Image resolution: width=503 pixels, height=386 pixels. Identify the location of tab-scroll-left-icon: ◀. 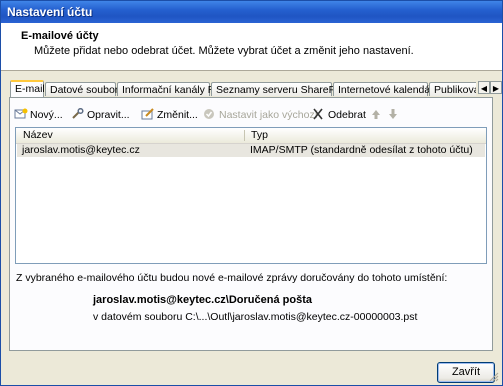
(484, 87).